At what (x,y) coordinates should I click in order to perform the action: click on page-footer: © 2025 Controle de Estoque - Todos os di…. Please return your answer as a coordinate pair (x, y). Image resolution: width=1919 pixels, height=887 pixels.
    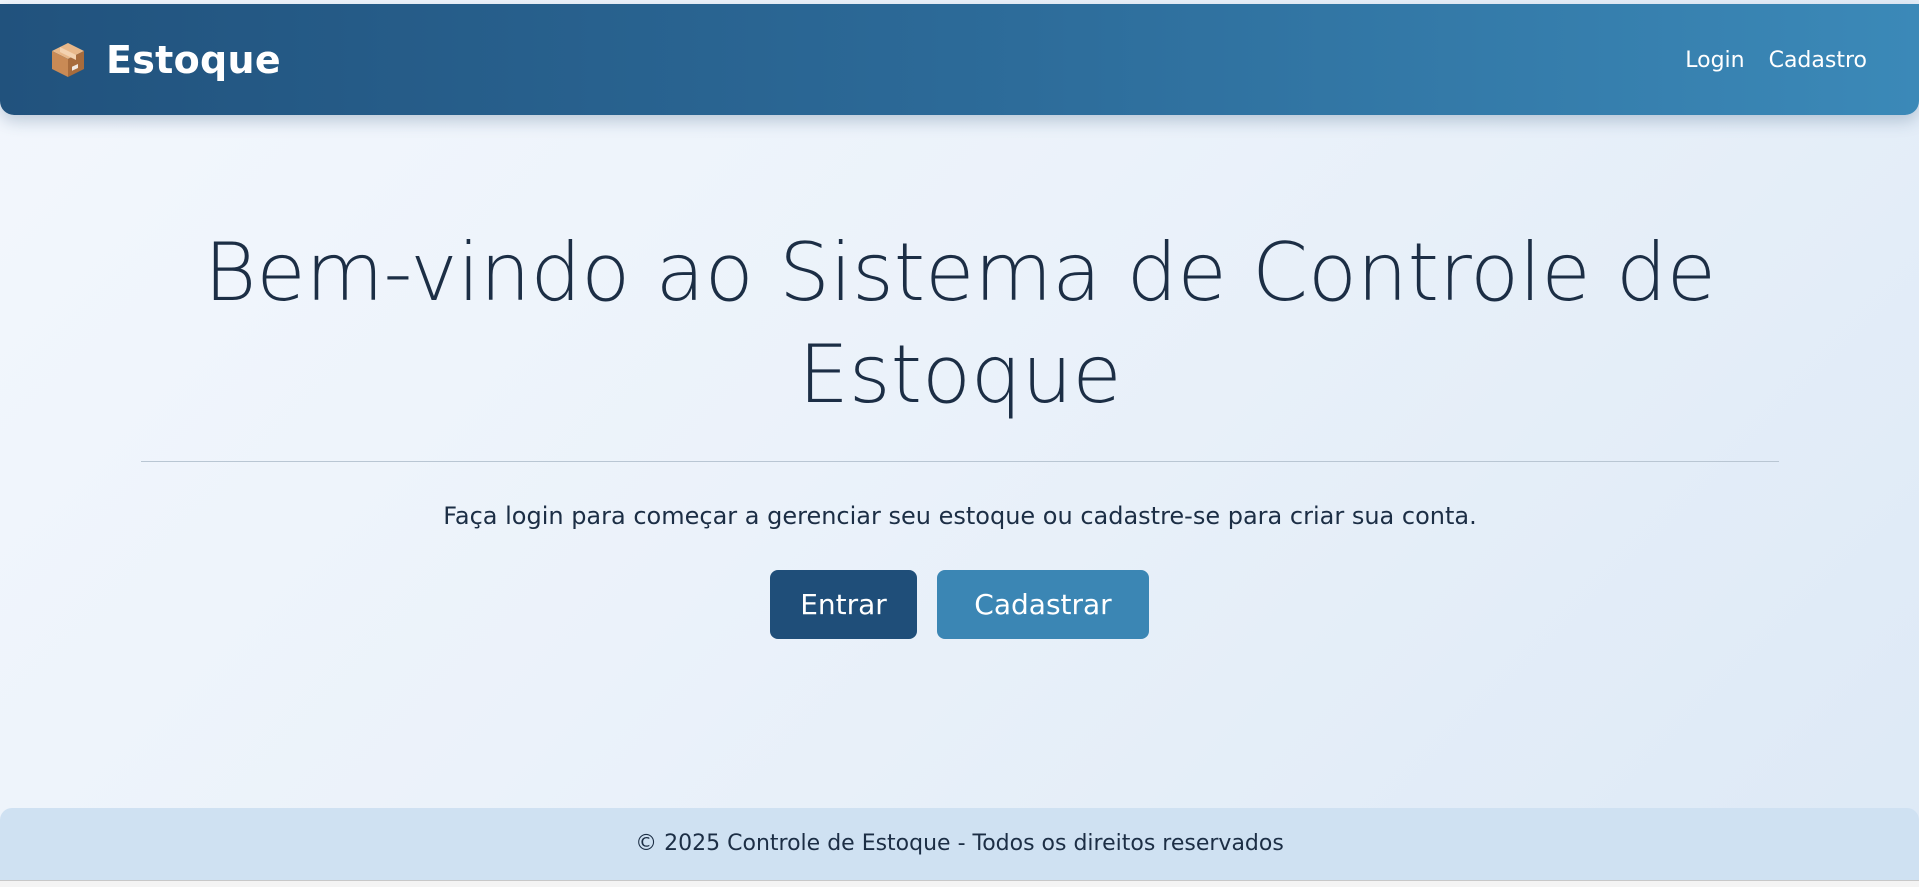
    Looking at the image, I should click on (959, 844).